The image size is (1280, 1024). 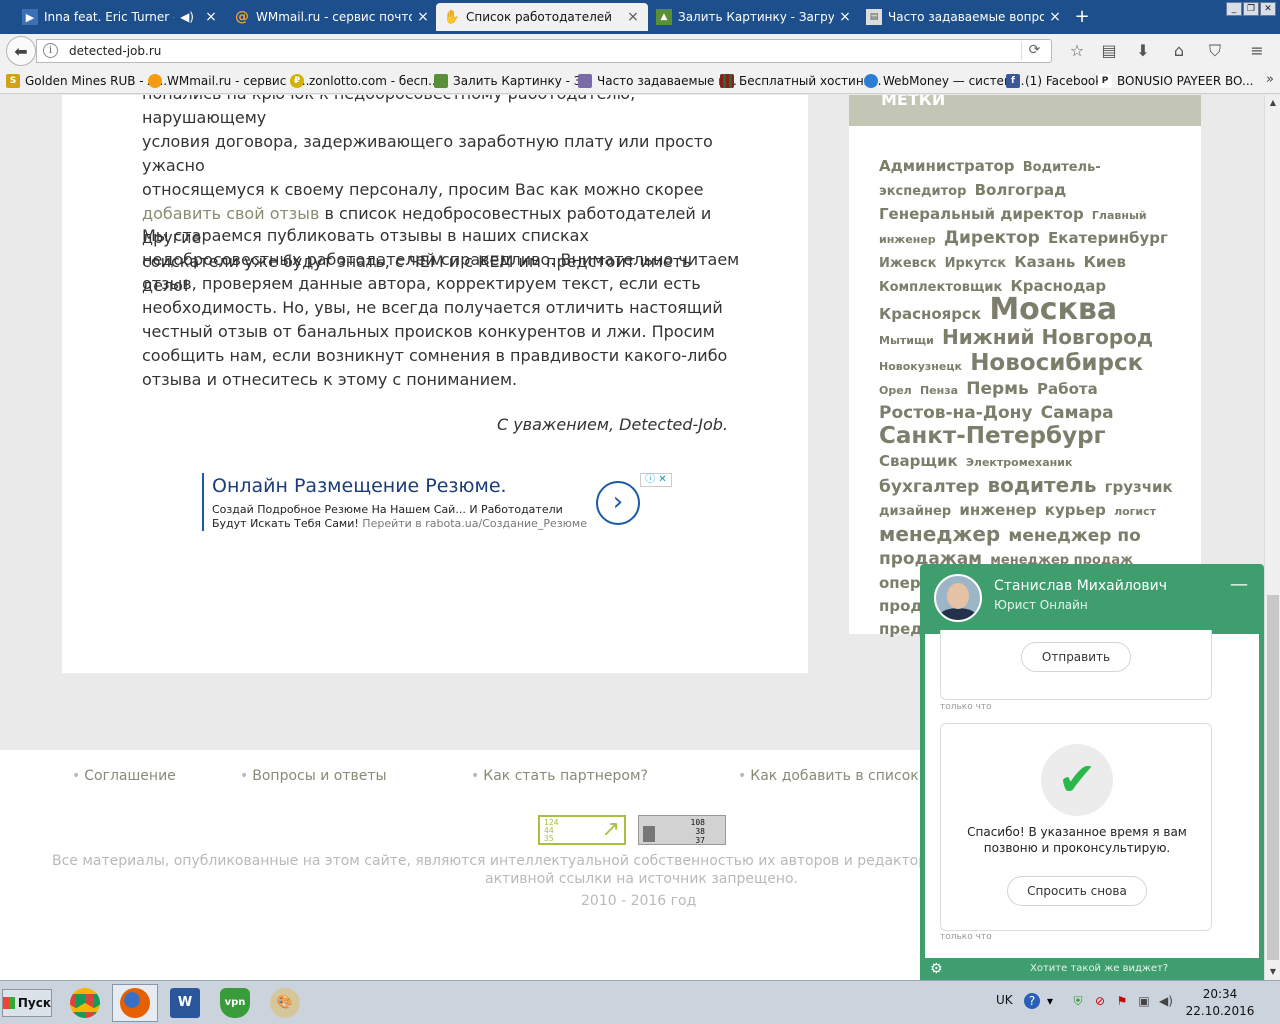 I want to click on tag-link: Директор, so click(x=992, y=238).